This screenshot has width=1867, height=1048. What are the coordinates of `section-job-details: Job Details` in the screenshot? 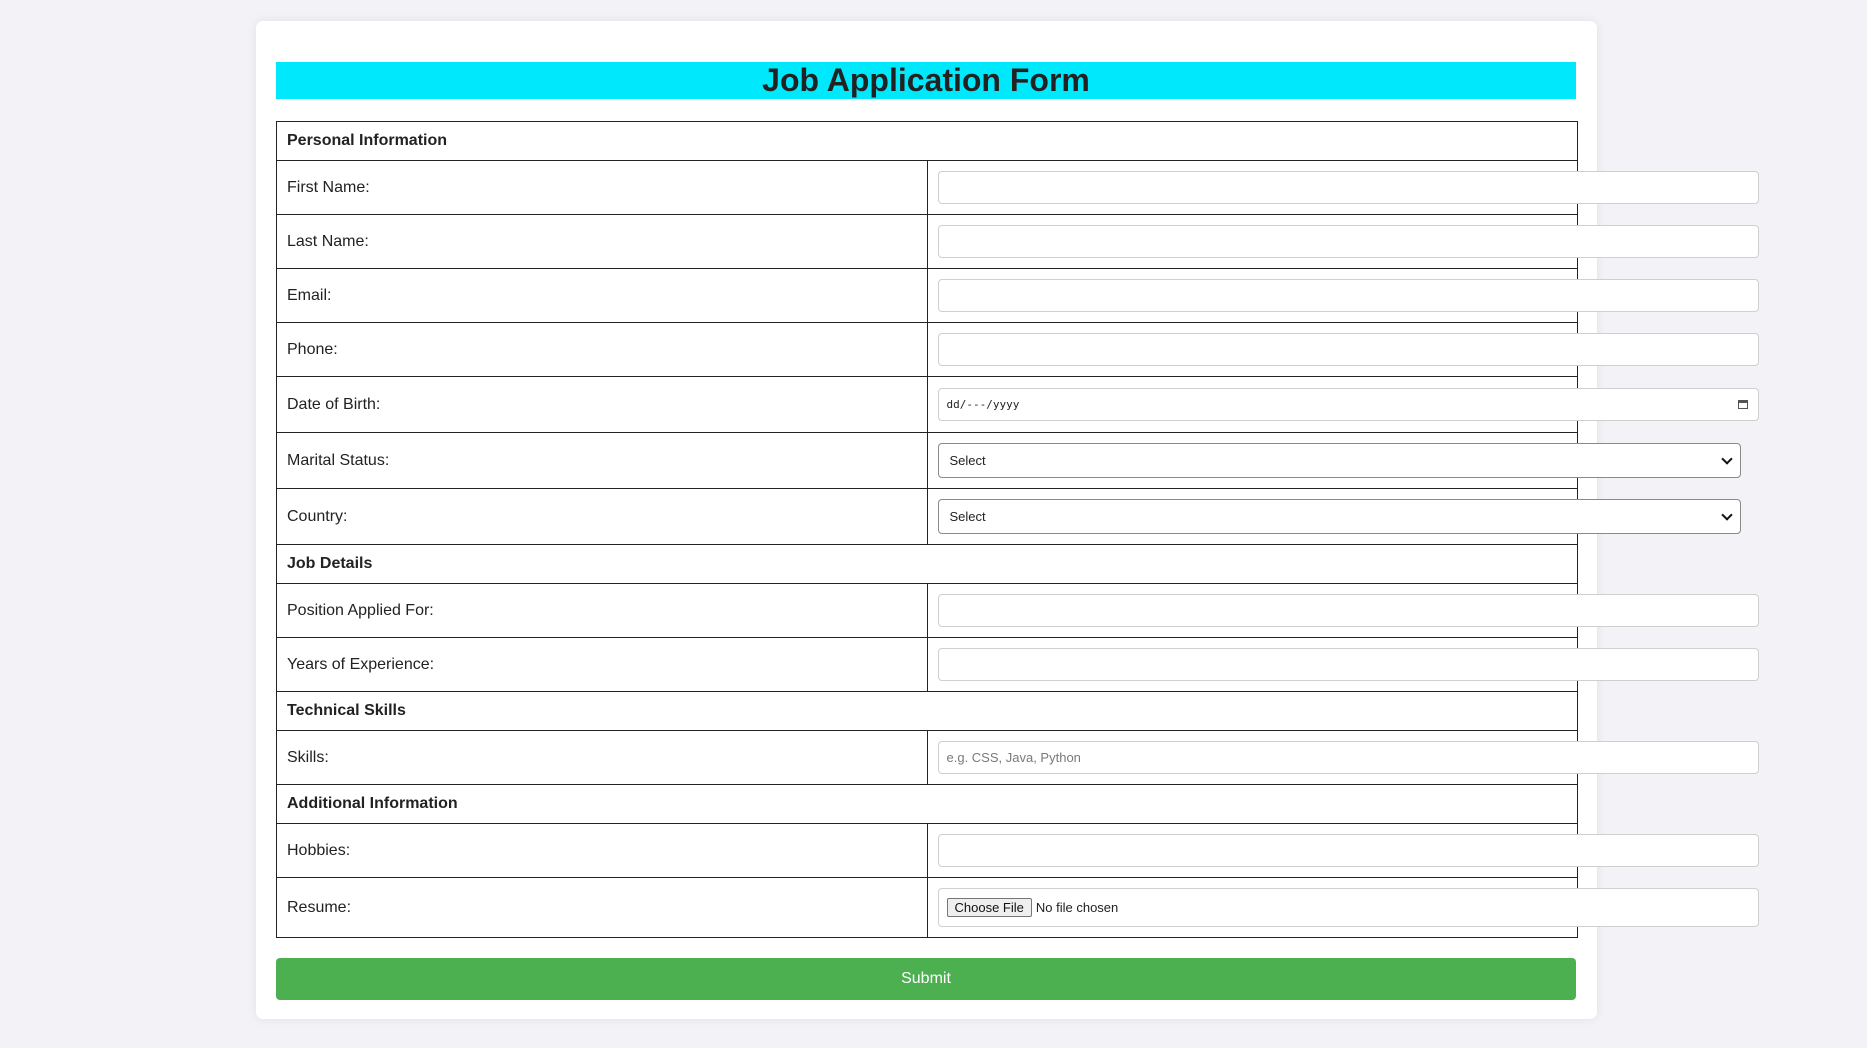 It's located at (927, 564).